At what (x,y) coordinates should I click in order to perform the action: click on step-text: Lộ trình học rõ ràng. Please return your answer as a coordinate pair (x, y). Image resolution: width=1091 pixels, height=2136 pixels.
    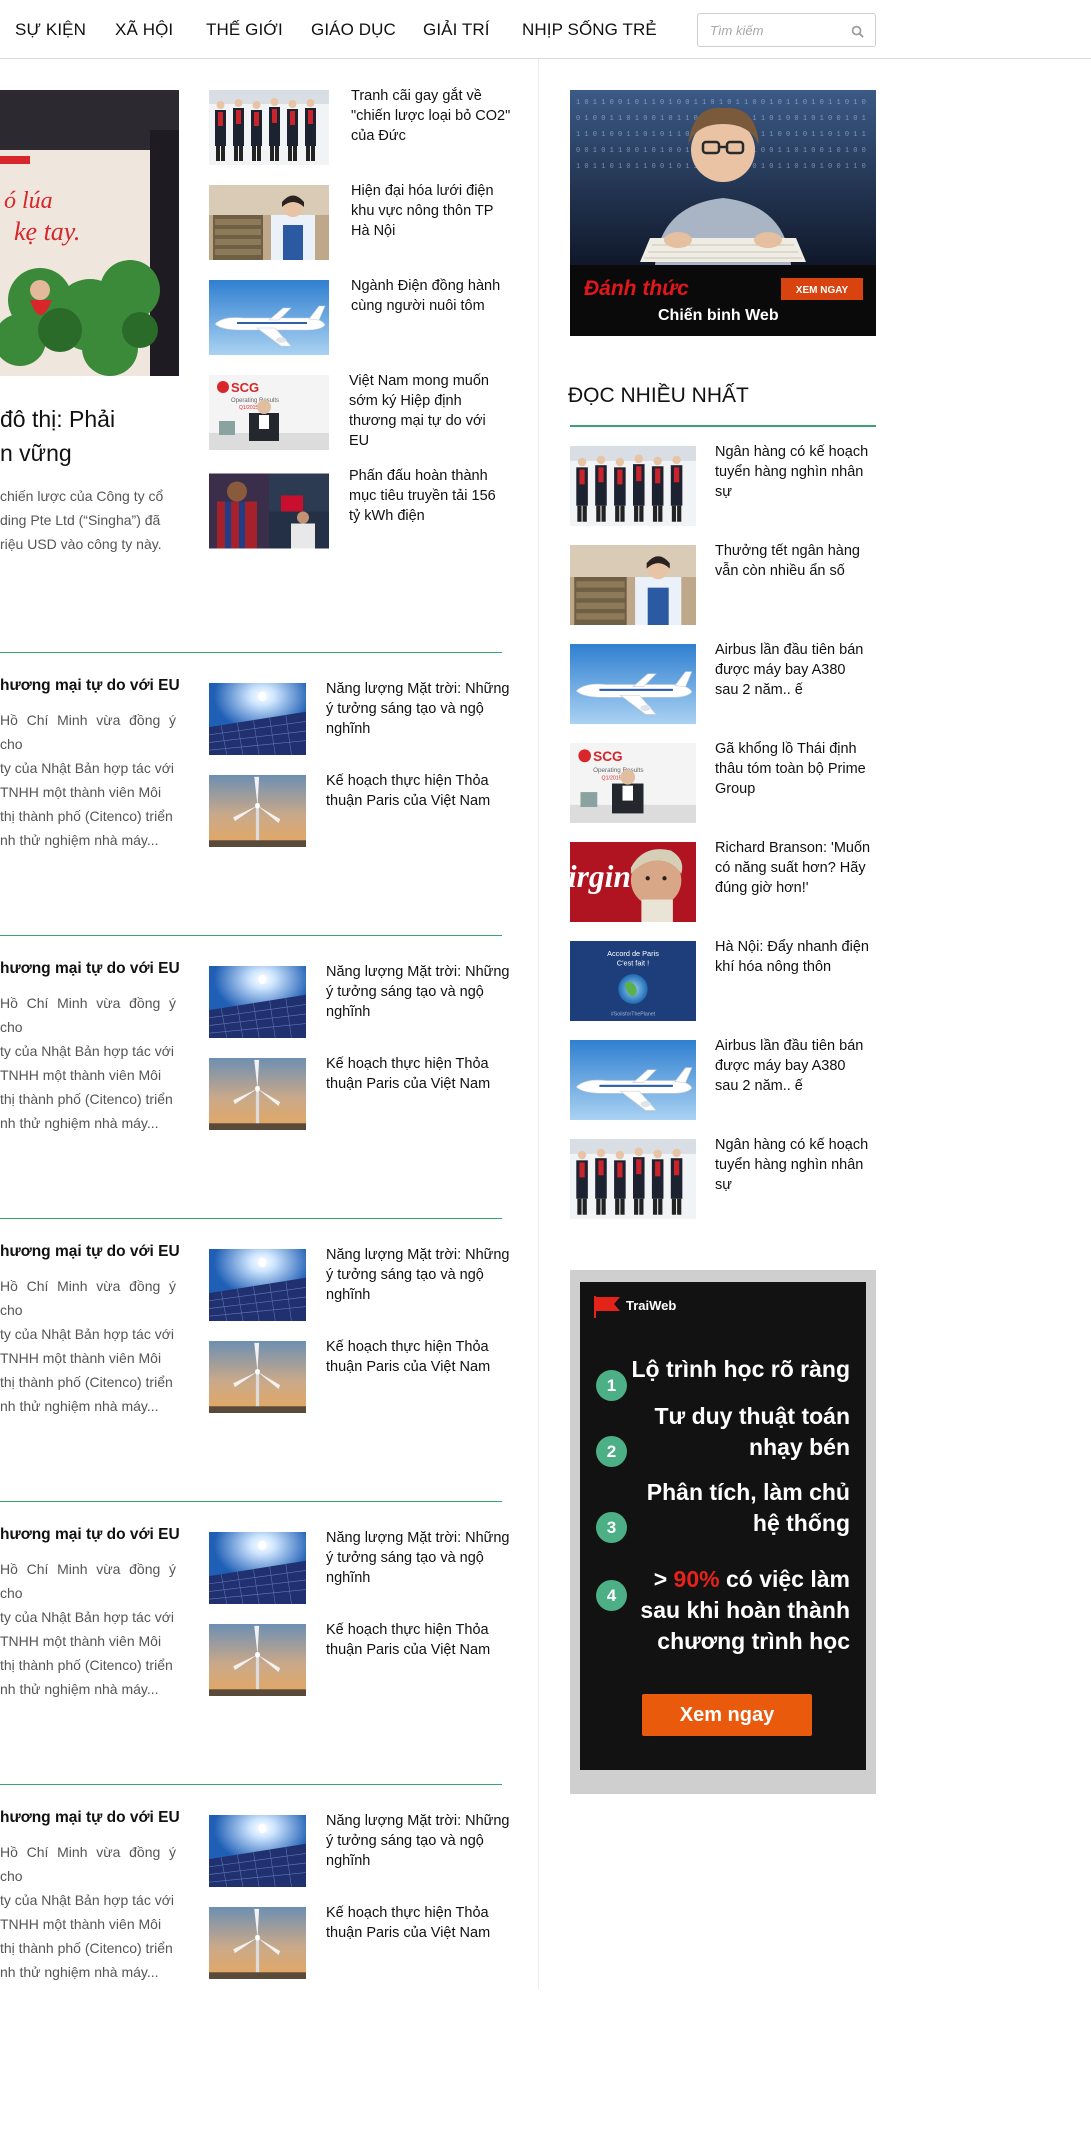
    Looking at the image, I should click on (741, 1369).